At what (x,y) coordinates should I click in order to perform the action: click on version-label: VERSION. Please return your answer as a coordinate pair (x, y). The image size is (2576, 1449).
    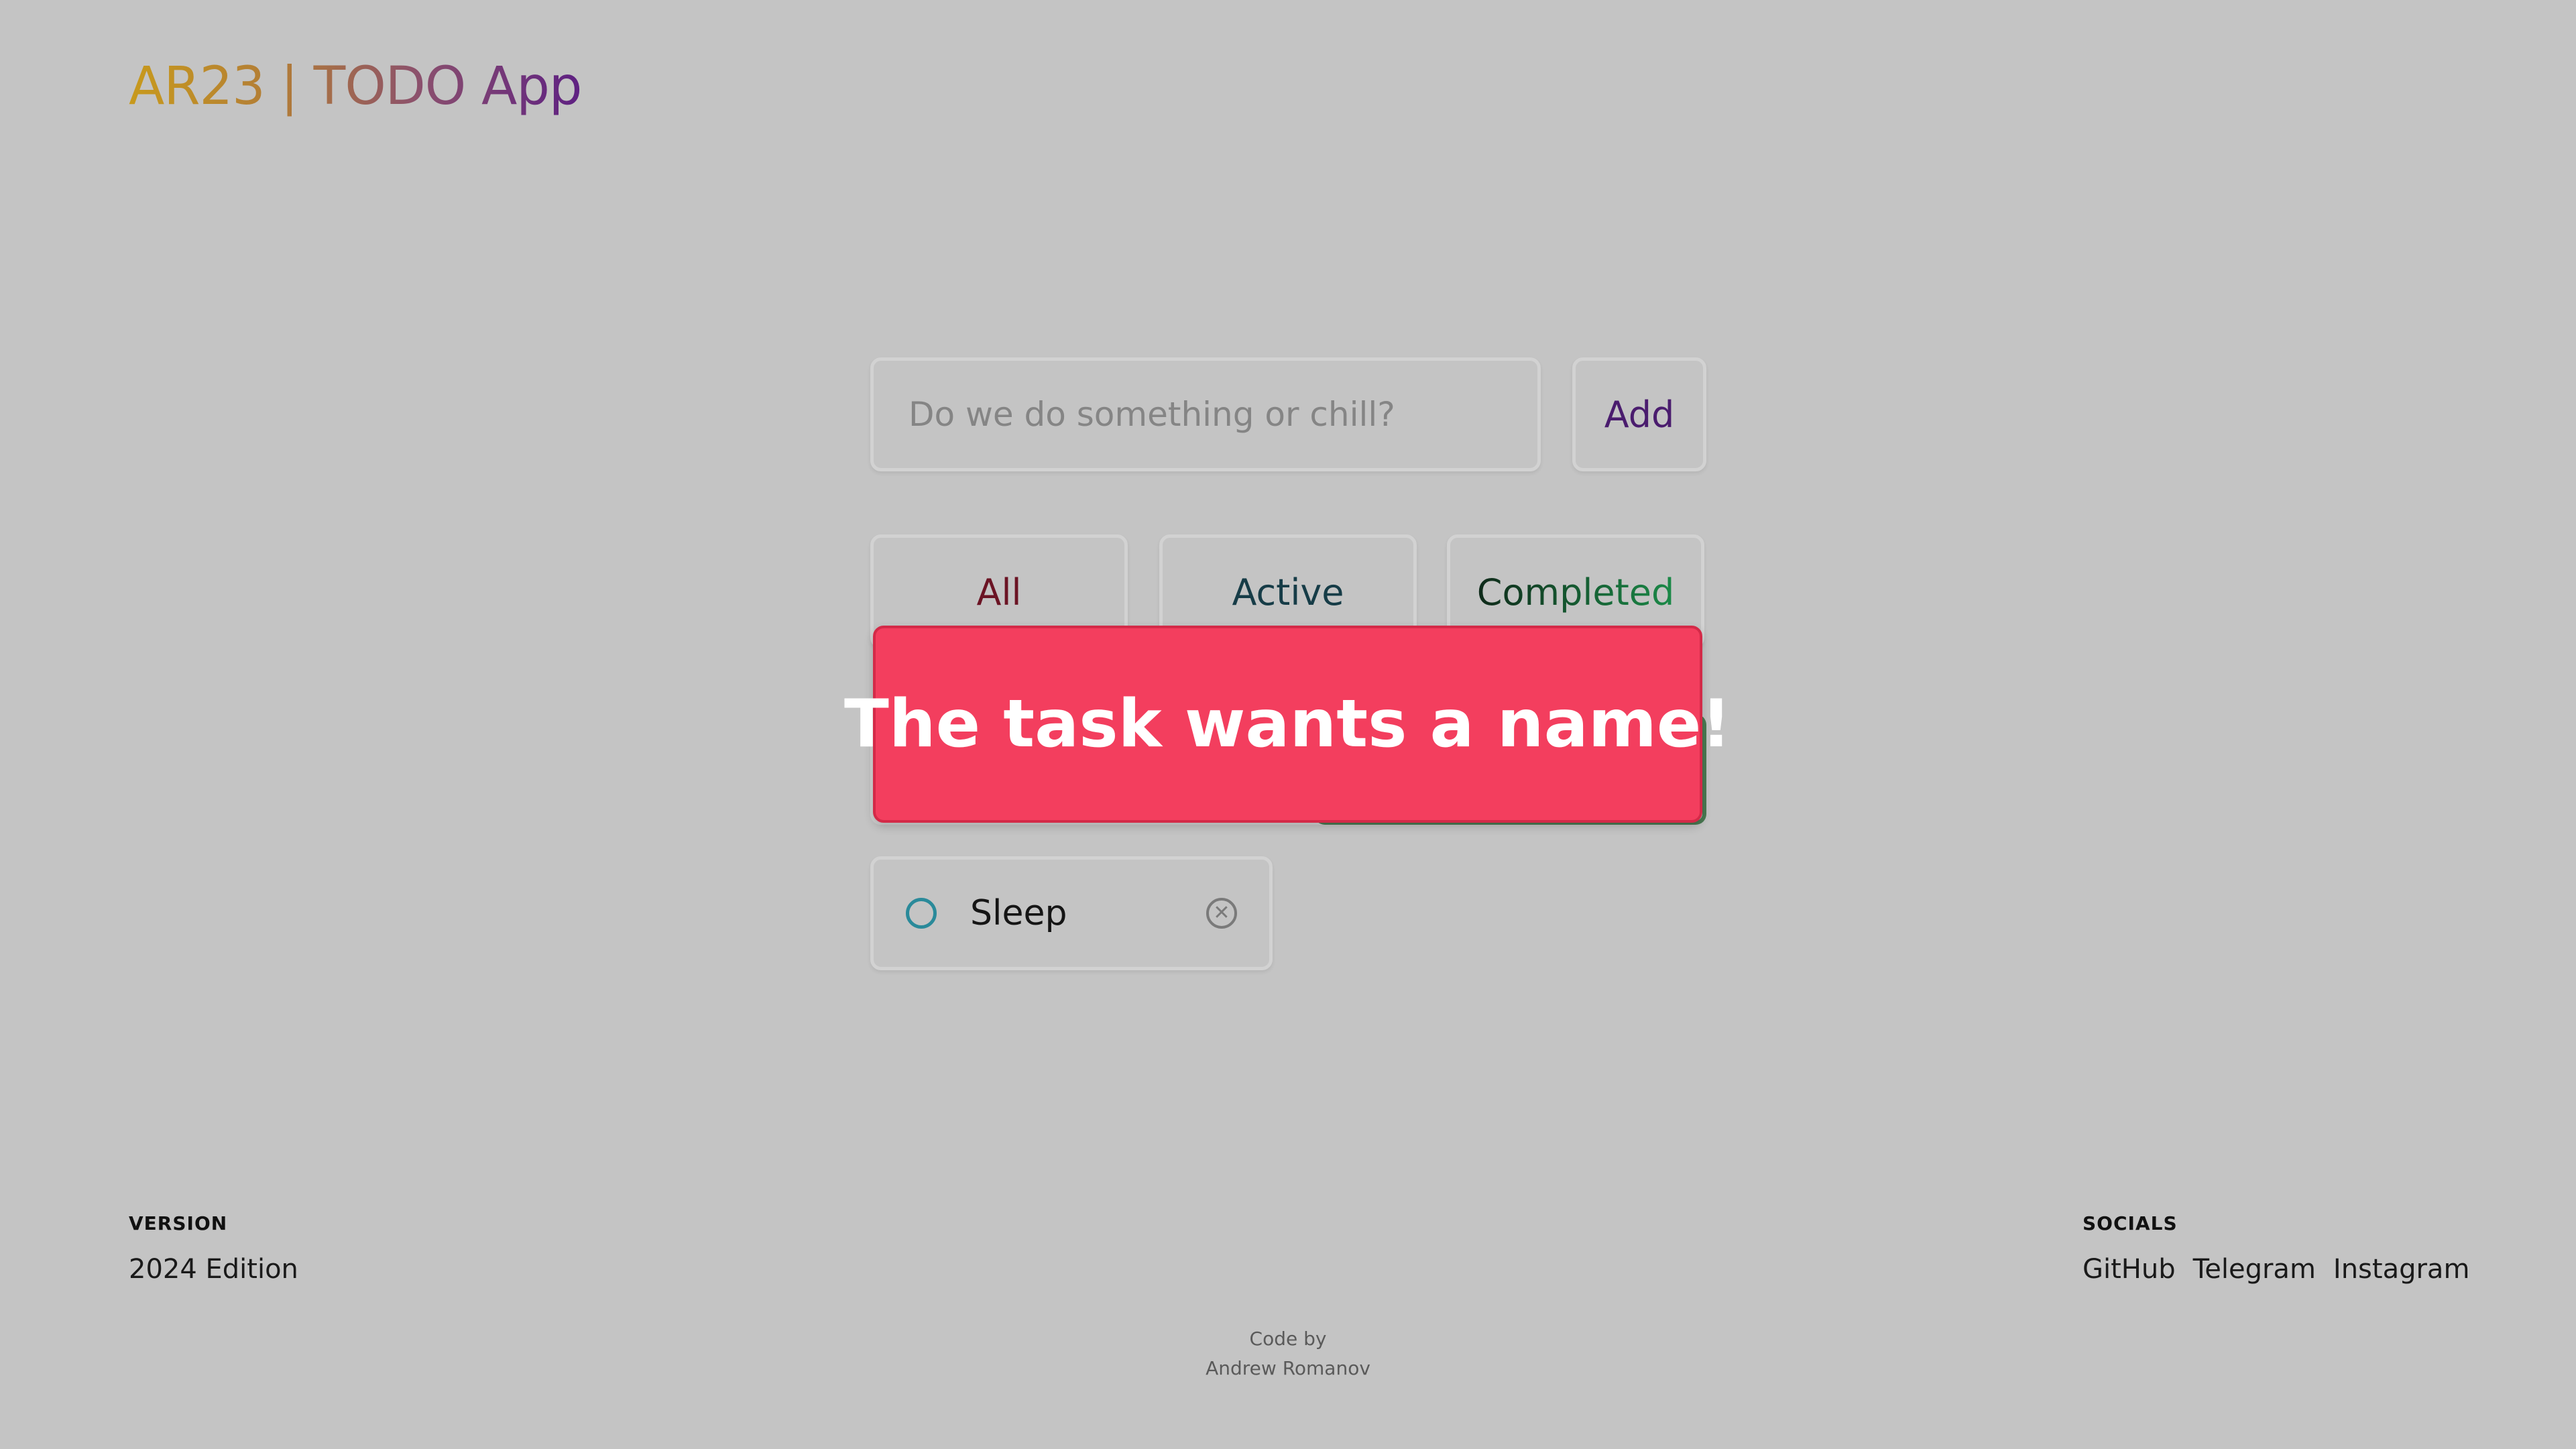
    Looking at the image, I should click on (178, 1223).